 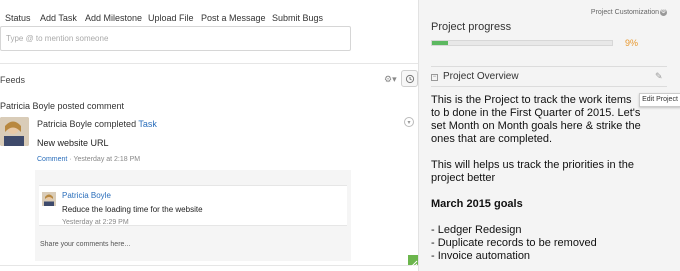 I want to click on history-icon-svg, so click(x=409, y=78).